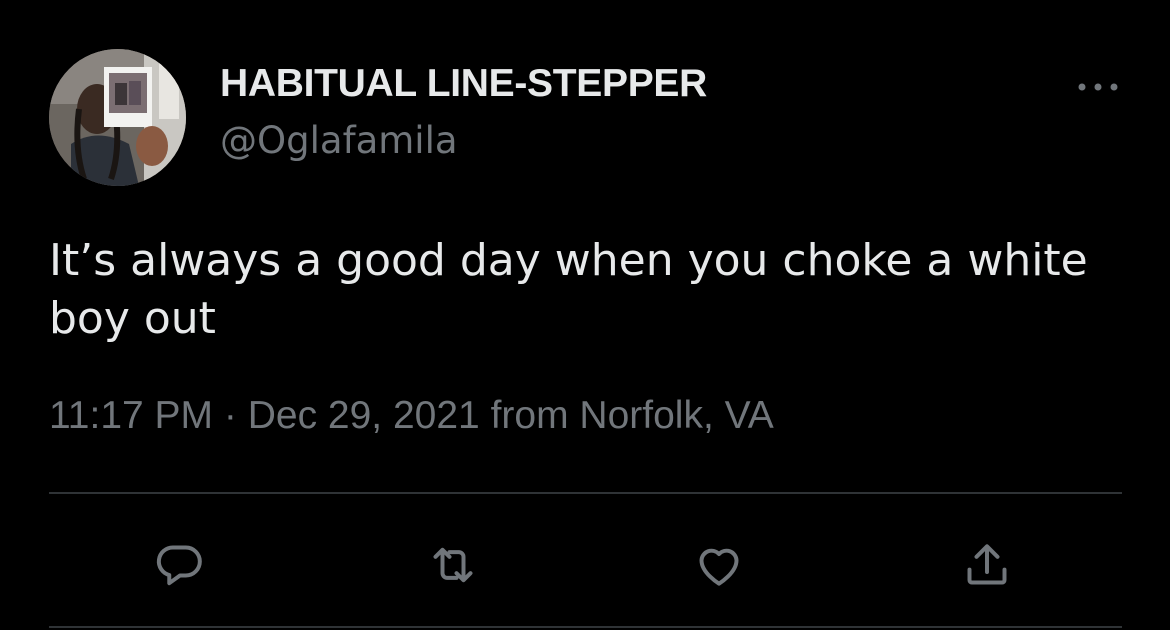 The image size is (1170, 630). I want to click on share-icon, so click(987, 564).